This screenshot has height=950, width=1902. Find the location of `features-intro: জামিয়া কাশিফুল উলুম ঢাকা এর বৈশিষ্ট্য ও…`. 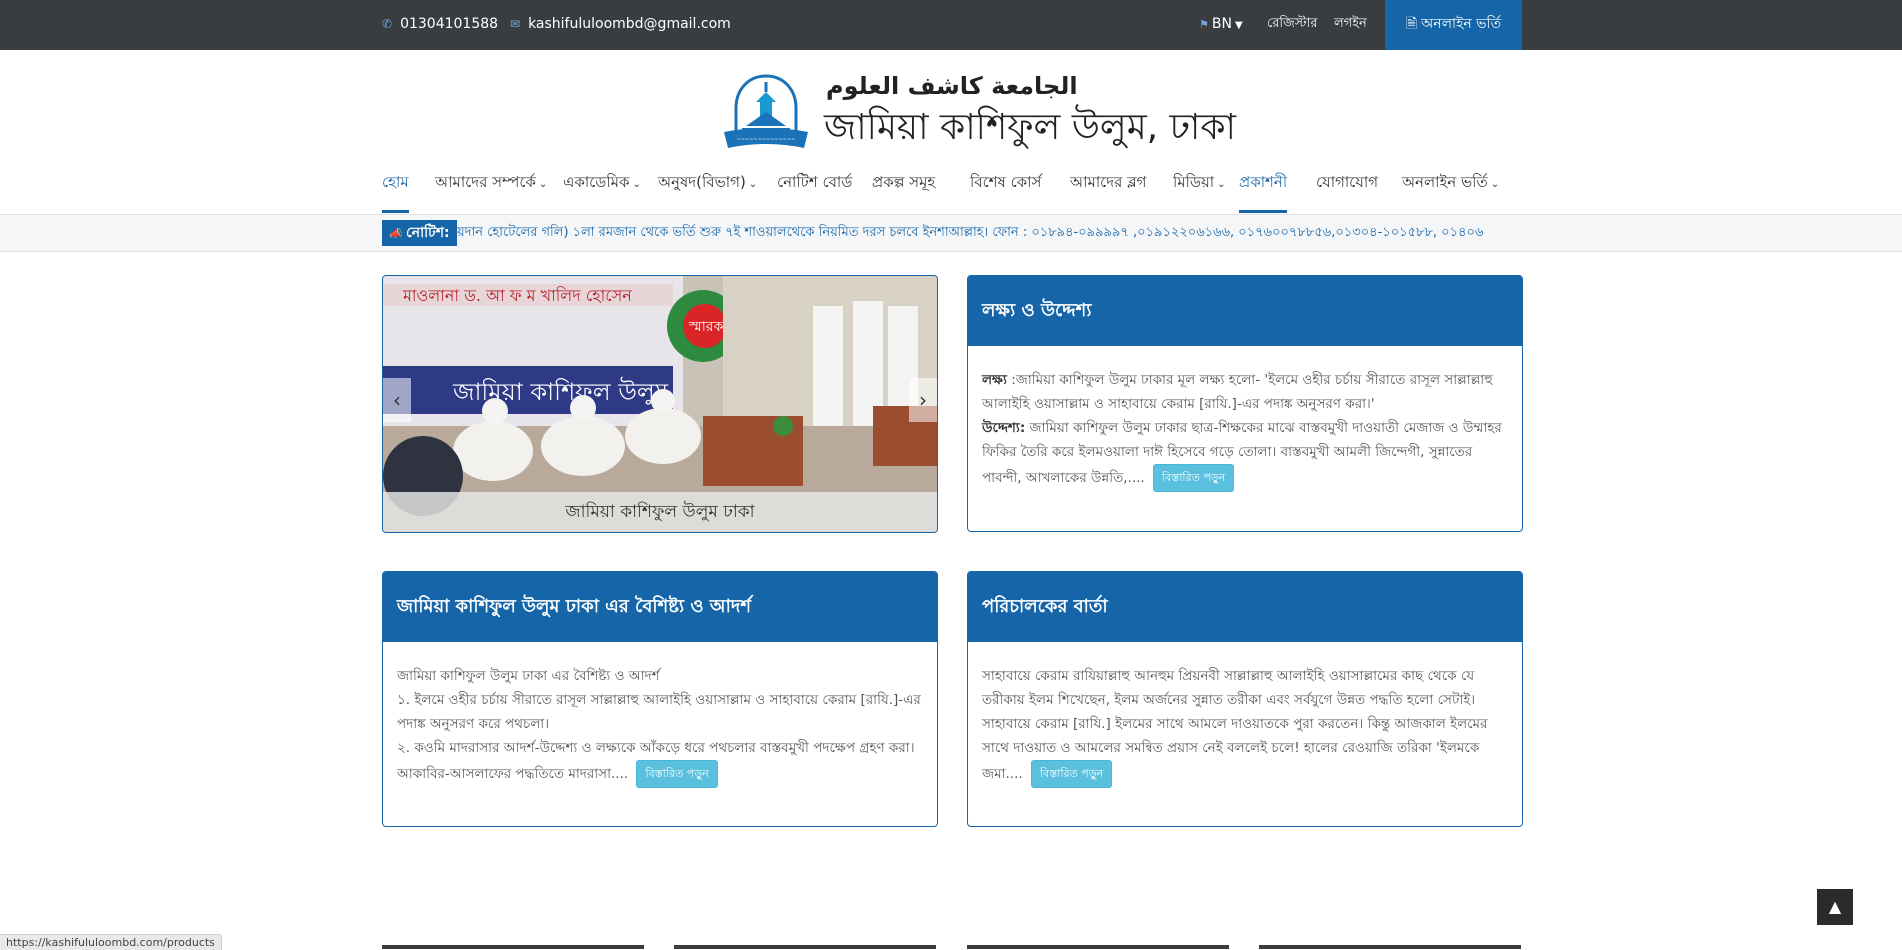

features-intro: জামিয়া কাশিফুল উলুম ঢাকা এর বৈশিষ্ট্য ও… is located at coordinates (528, 676).